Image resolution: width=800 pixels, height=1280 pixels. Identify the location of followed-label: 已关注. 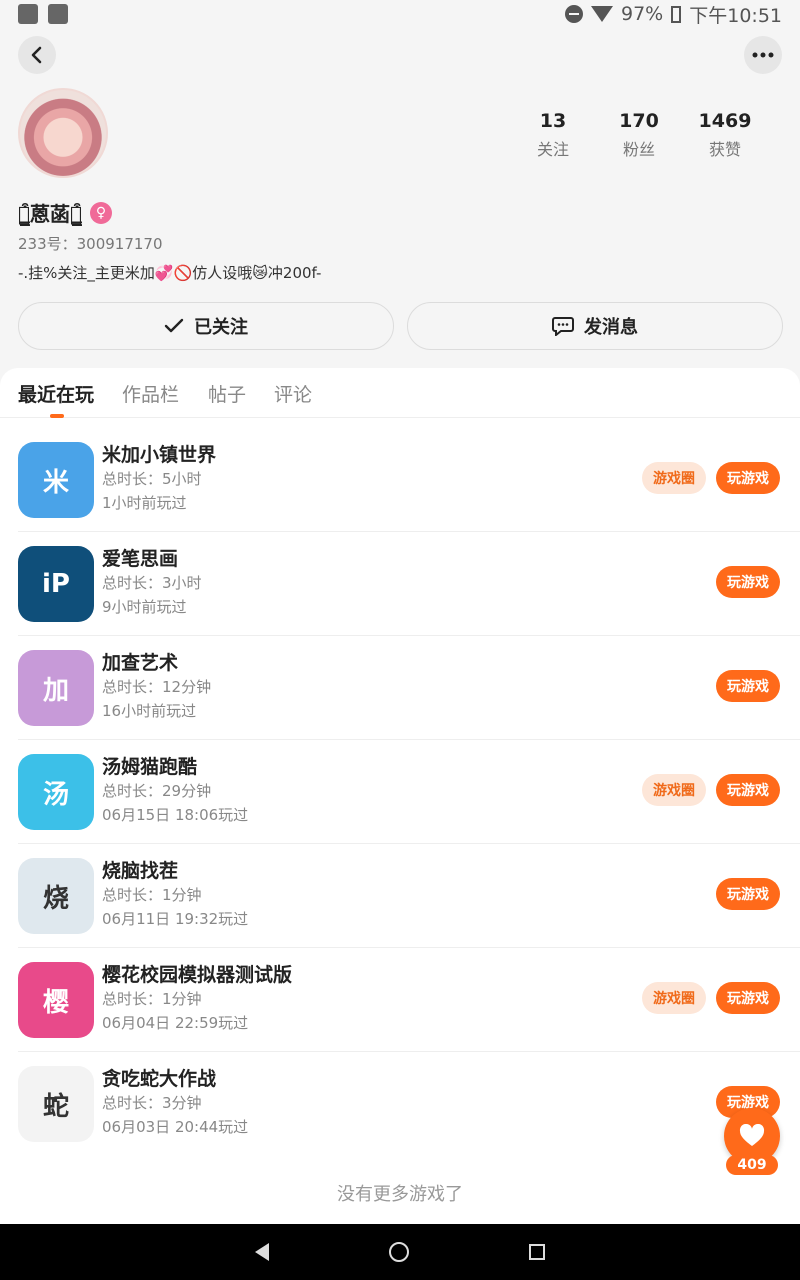
(221, 327).